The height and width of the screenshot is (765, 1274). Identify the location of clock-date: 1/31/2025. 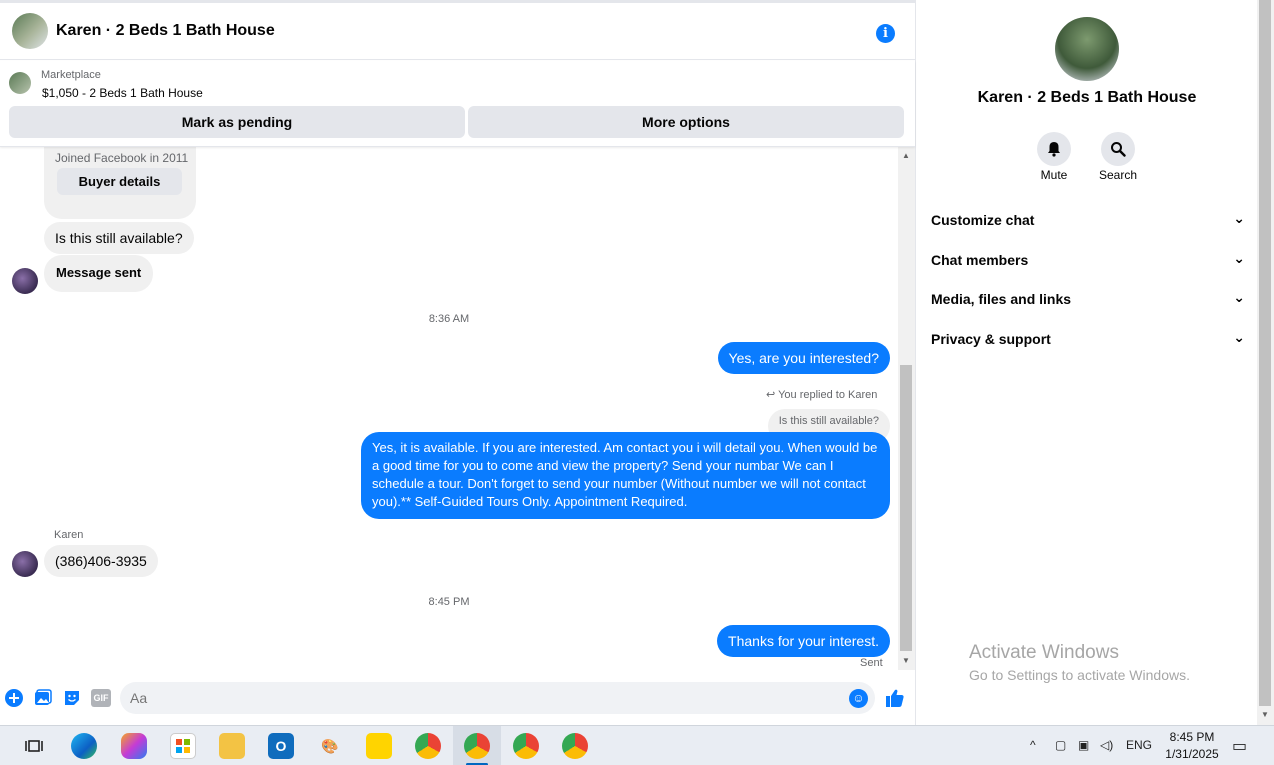
(1192, 754).